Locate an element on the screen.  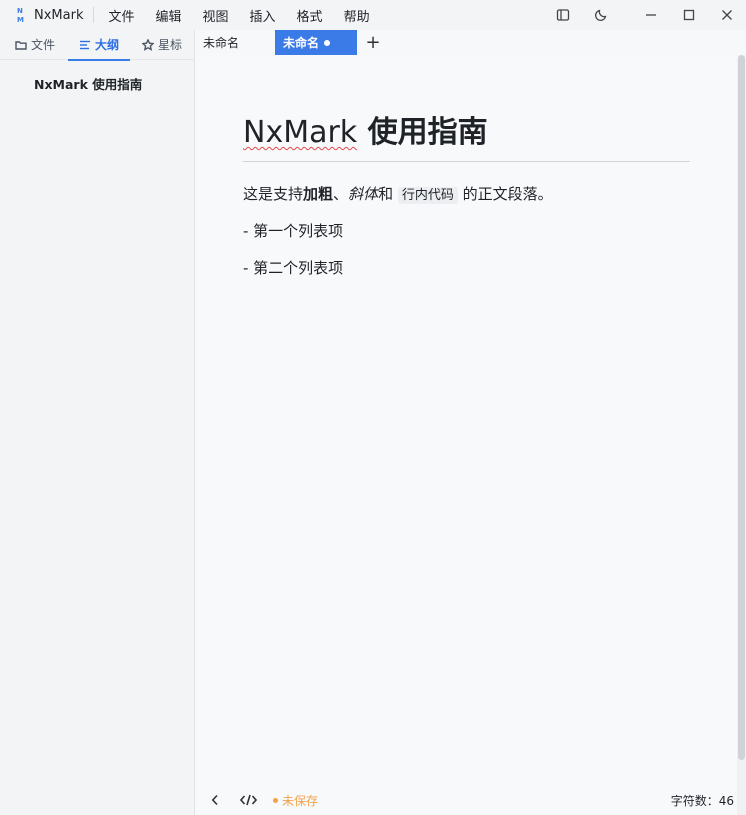
sidebar-tab-outline: 大纲 is located at coordinates (99, 45).